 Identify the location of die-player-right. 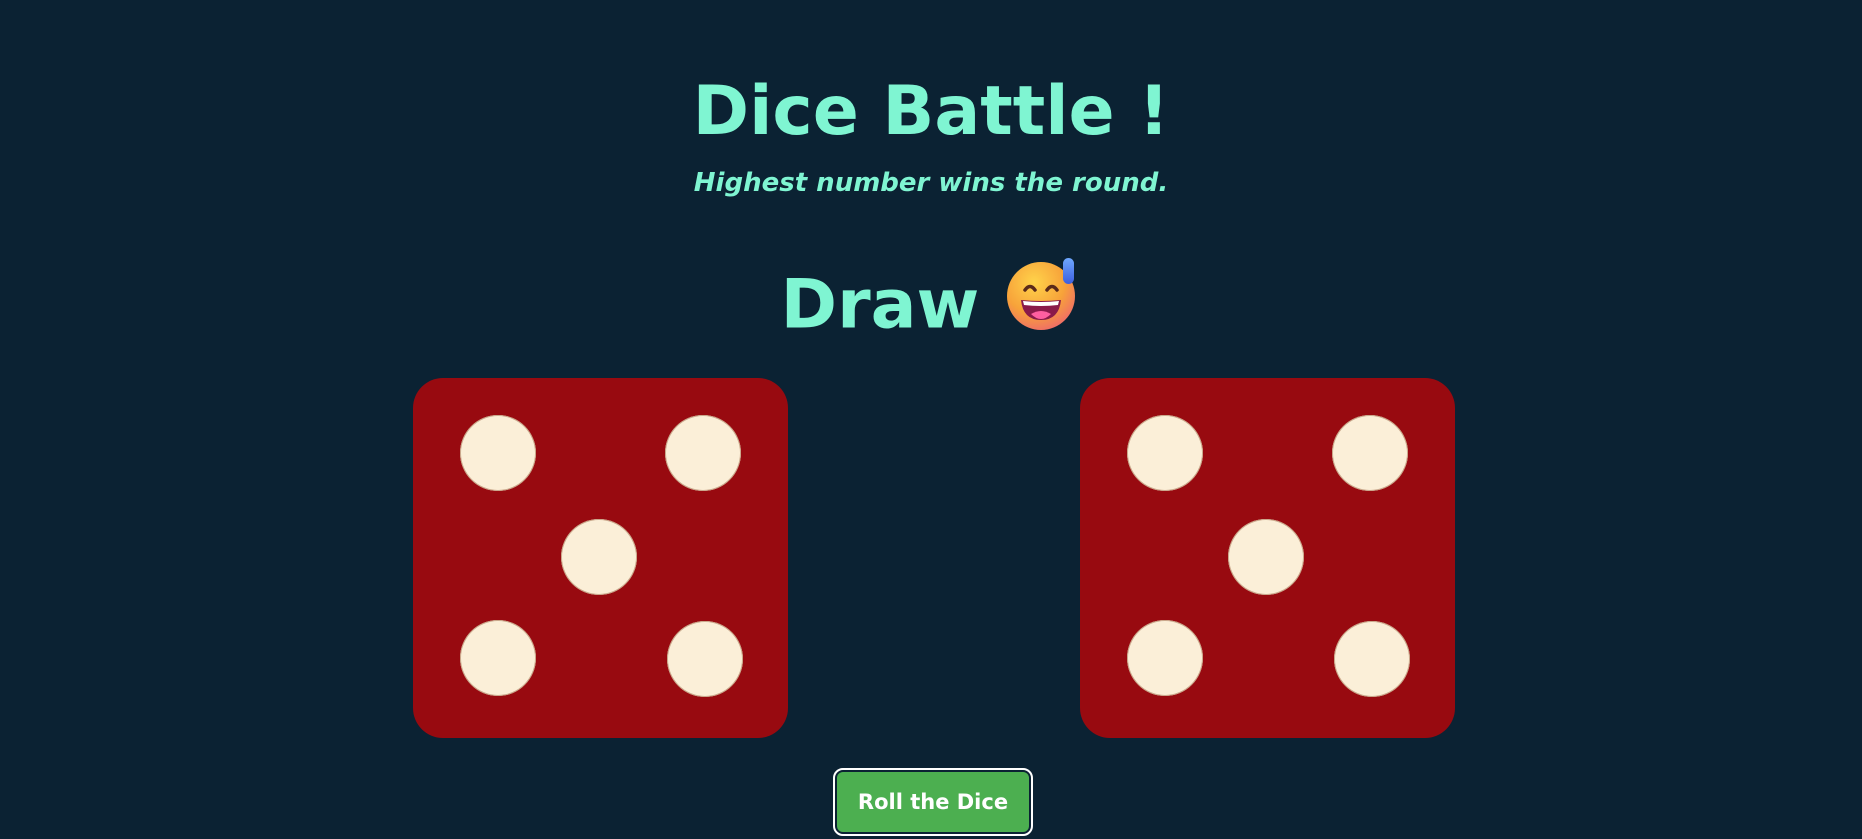
(1267, 558).